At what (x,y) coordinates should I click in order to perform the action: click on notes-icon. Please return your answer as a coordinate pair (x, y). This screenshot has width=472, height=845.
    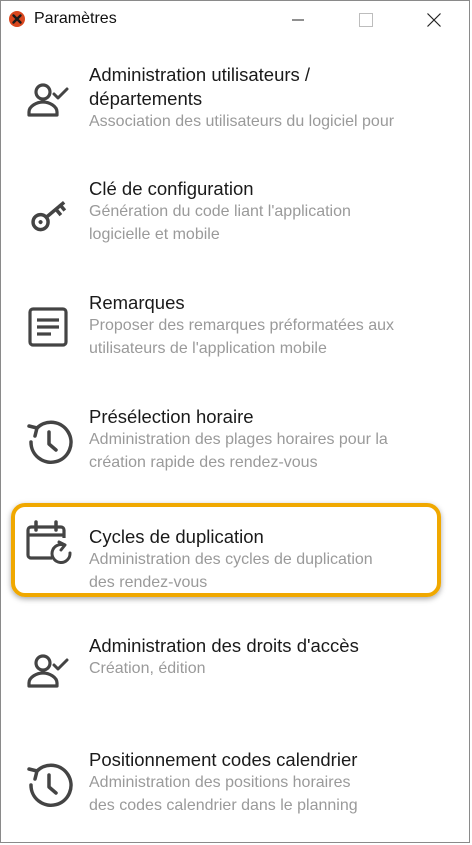
    Looking at the image, I should click on (48, 327).